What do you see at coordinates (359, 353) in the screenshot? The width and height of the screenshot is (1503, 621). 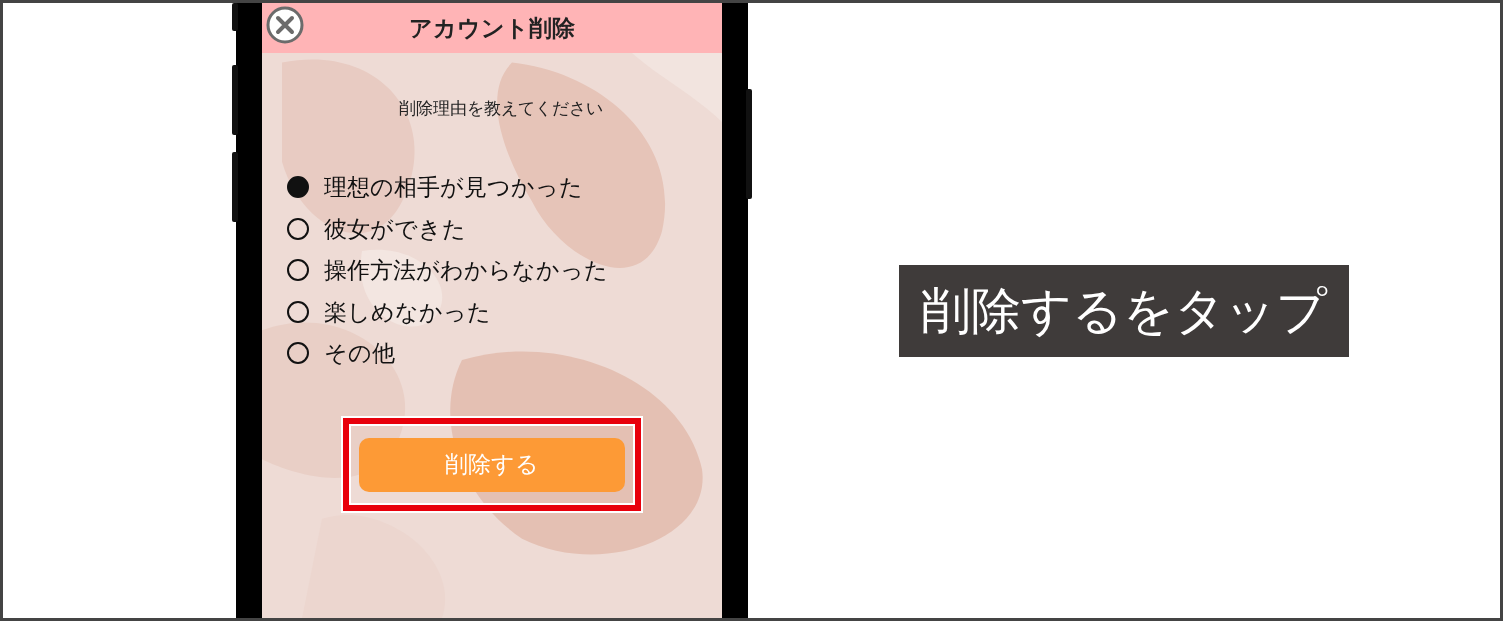 I see `option-label: その他` at bounding box center [359, 353].